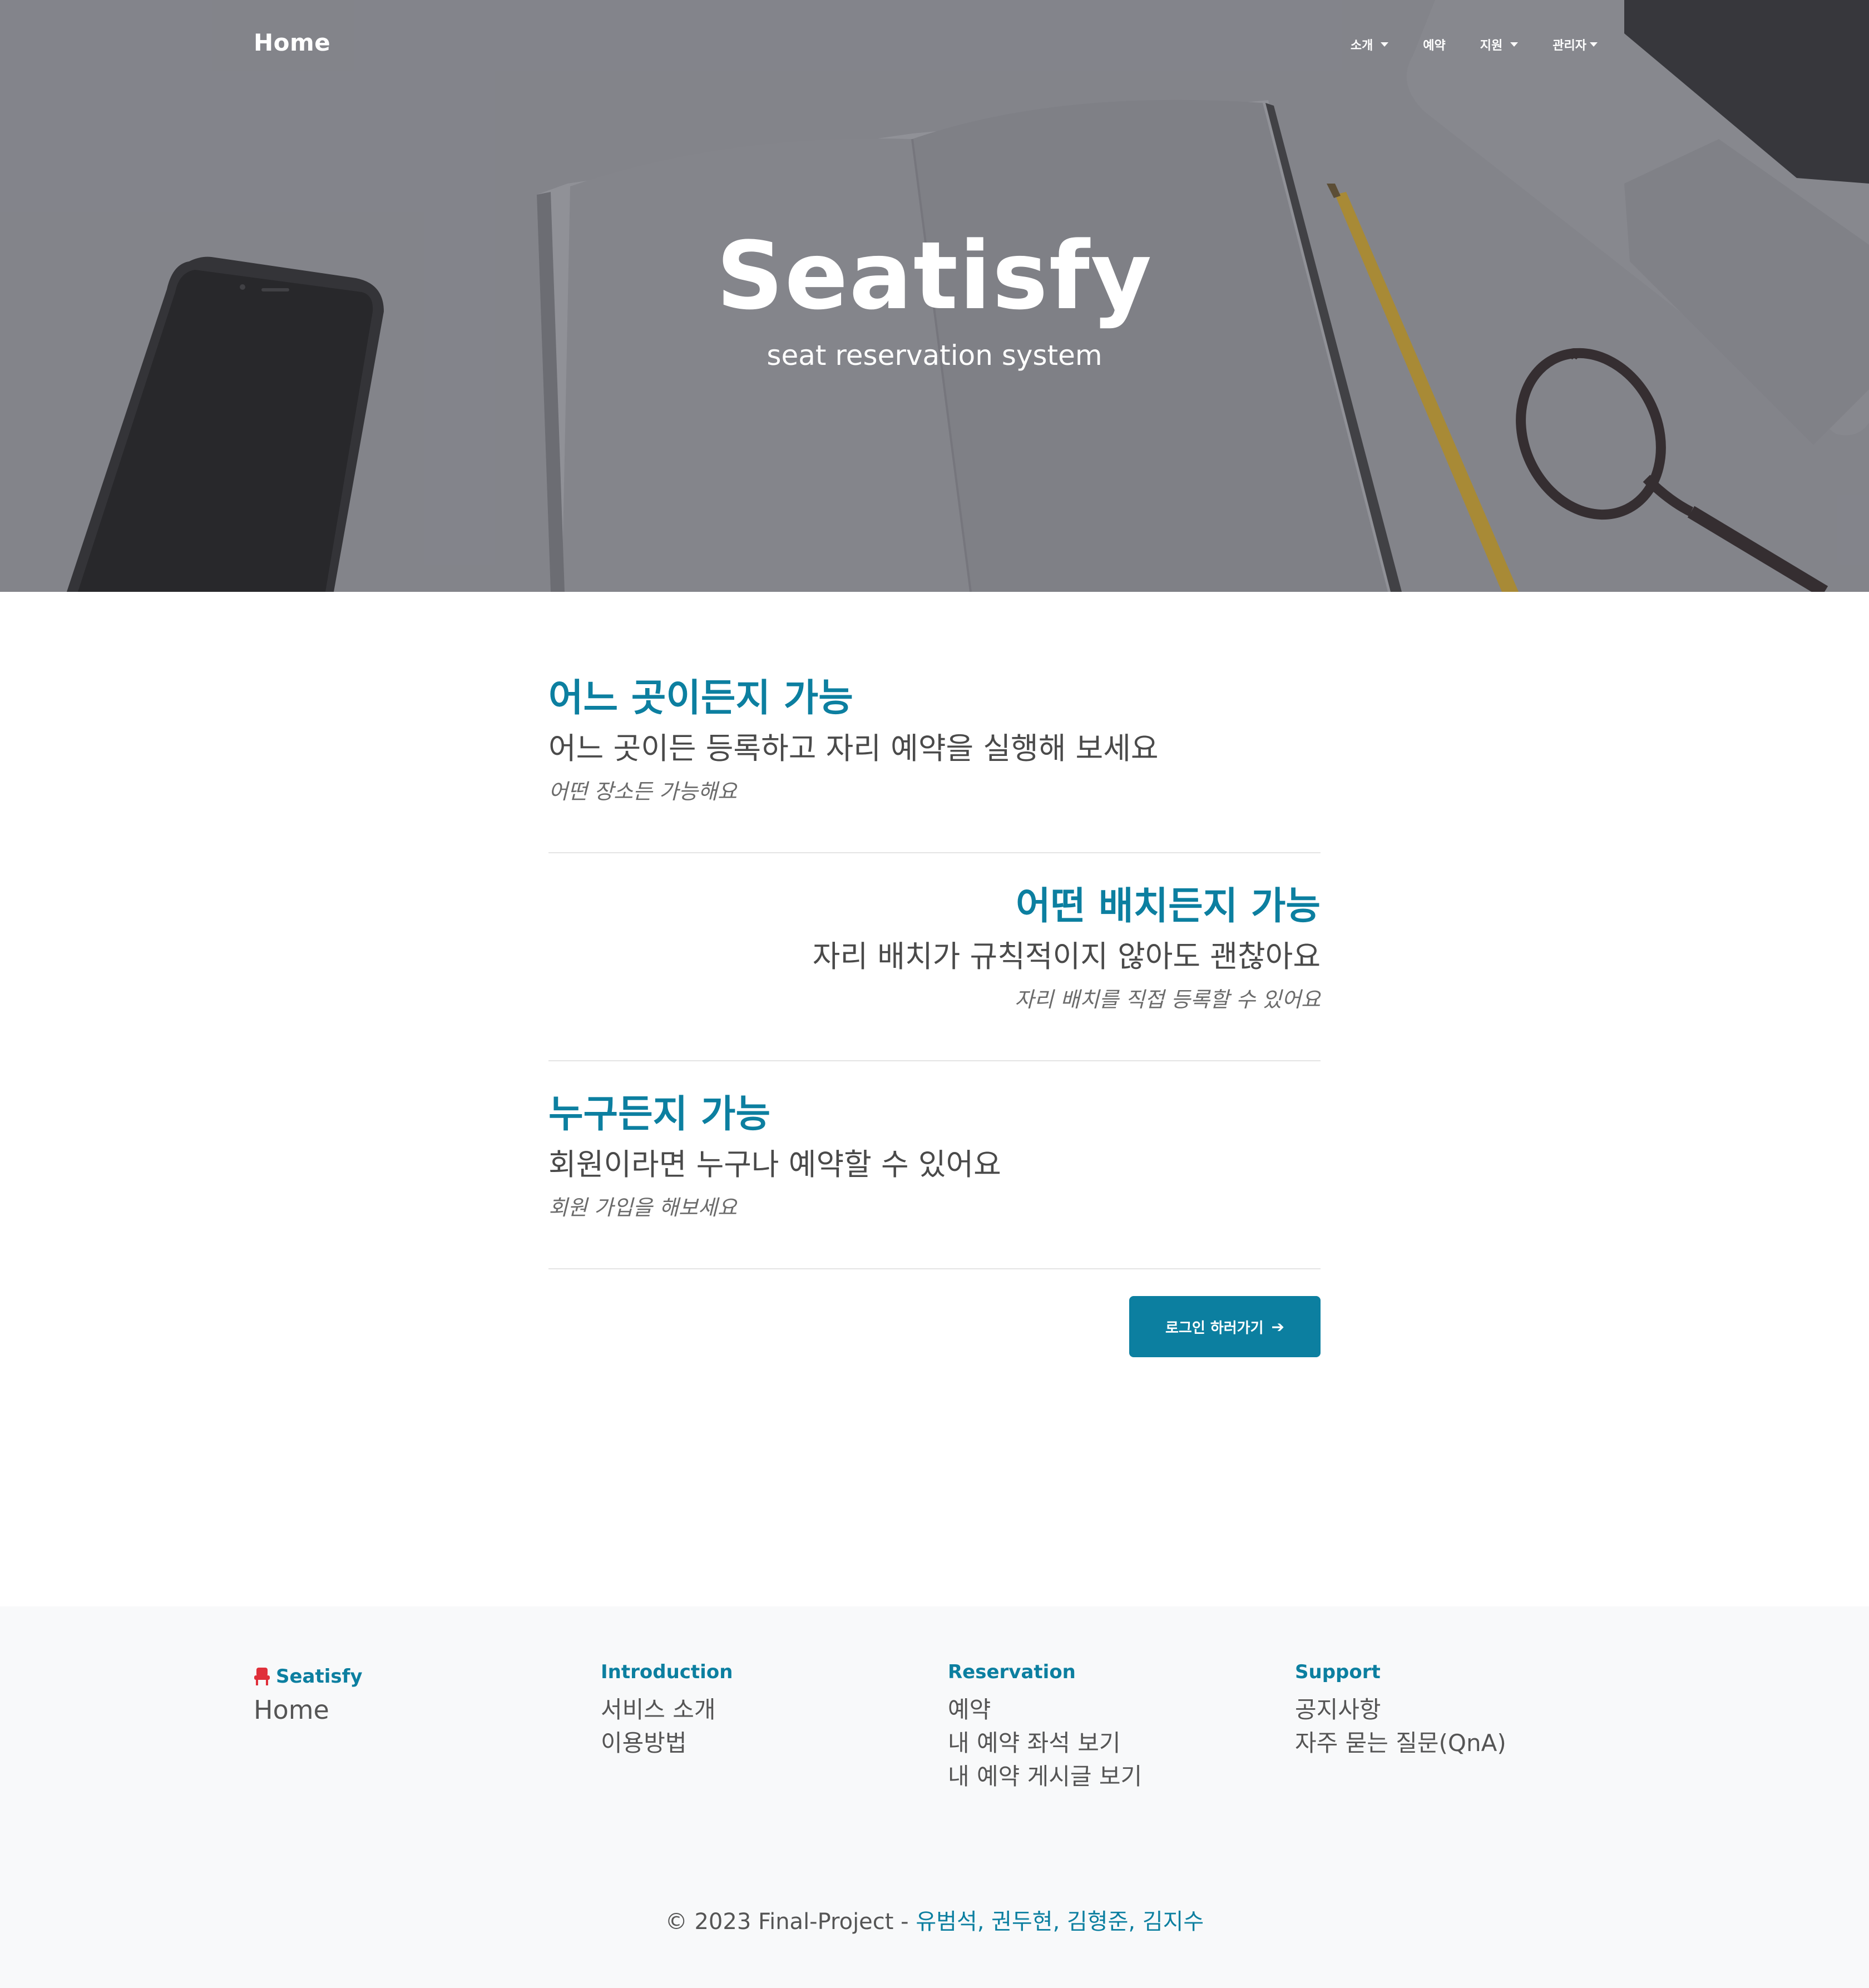 This screenshot has height=1988, width=1869. I want to click on feature-anyone: 누구든지 가능 회원이라면 누구나 예약할 수 있어요 회원 가입을 해보세요, so click(934, 1156).